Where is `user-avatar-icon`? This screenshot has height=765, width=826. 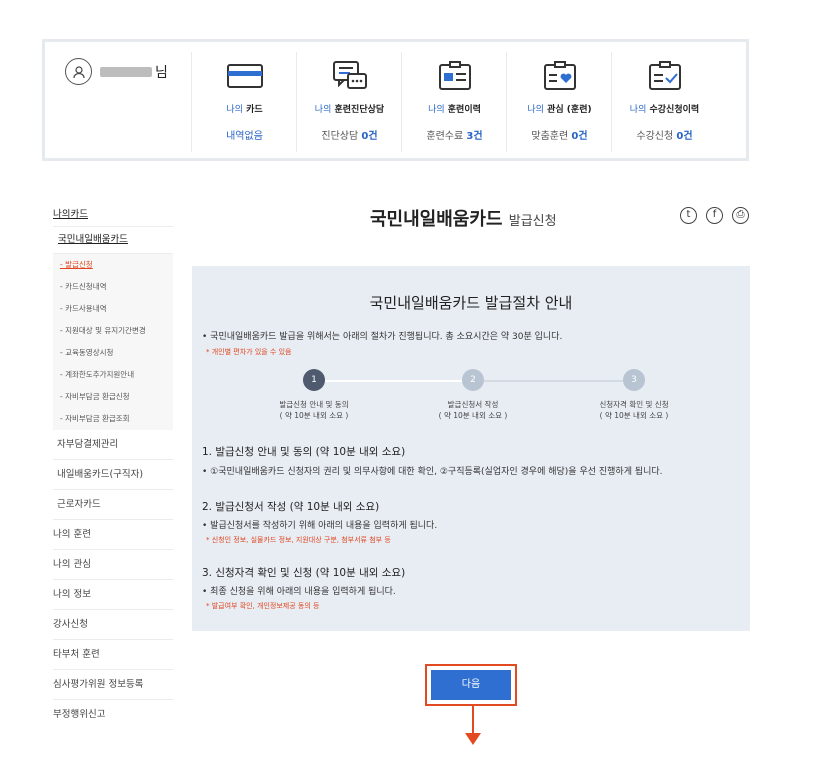 user-avatar-icon is located at coordinates (78, 71).